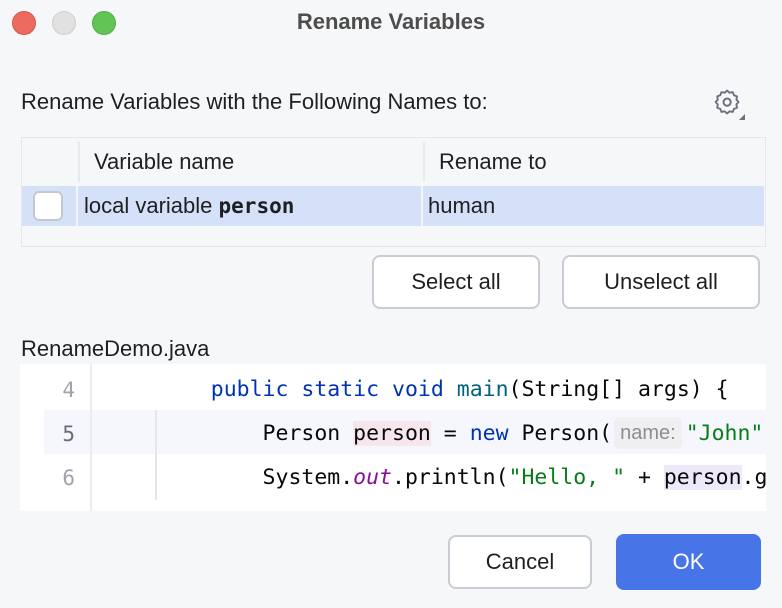 The image size is (782, 608). I want to click on preview-file-name: RenameDemo.java, so click(115, 348).